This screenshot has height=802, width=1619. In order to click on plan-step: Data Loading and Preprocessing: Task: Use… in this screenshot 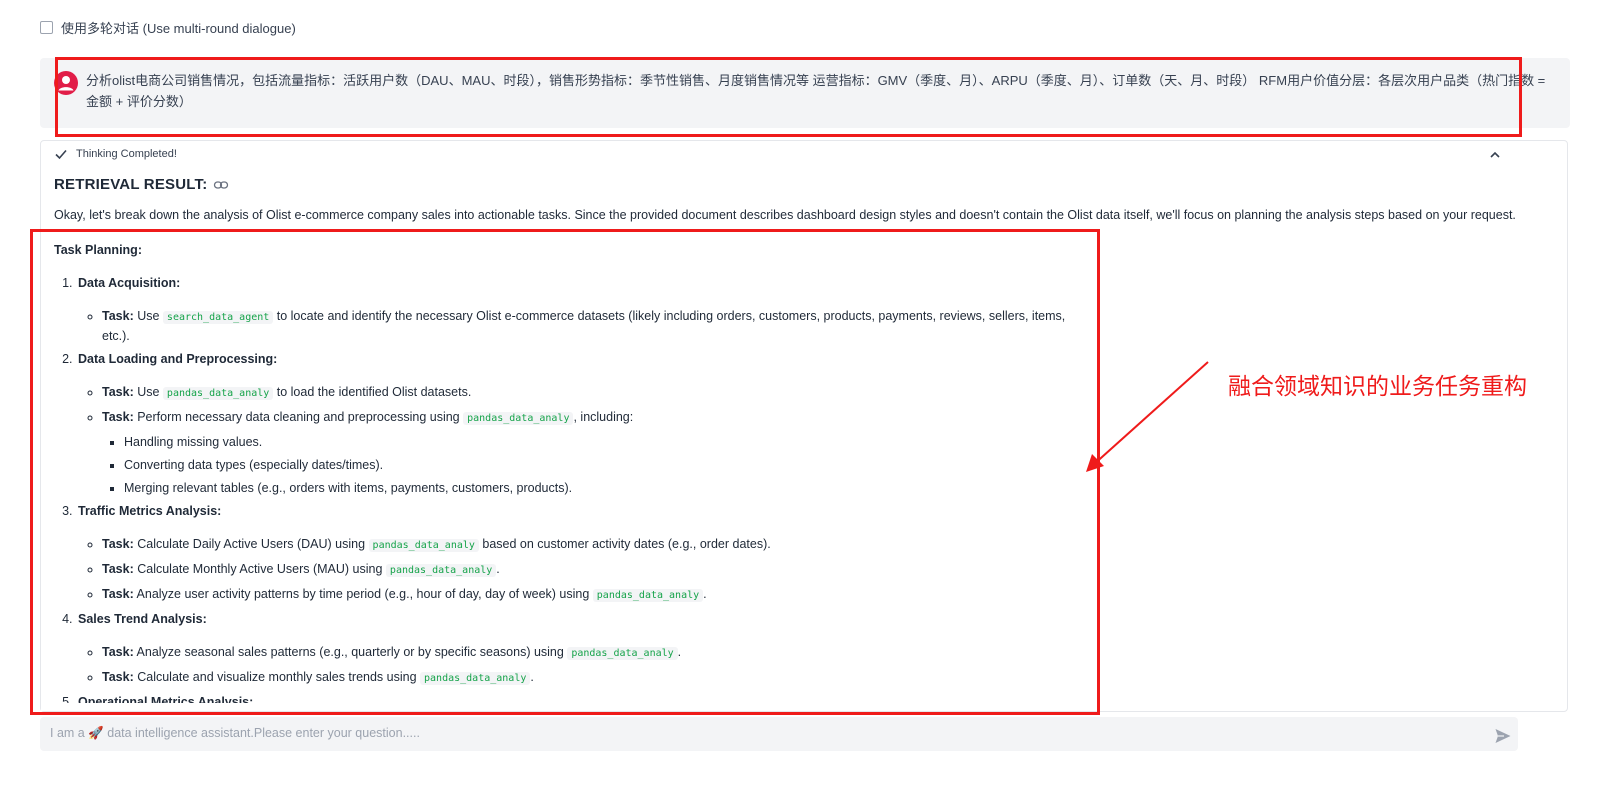, I will do `click(585, 423)`.